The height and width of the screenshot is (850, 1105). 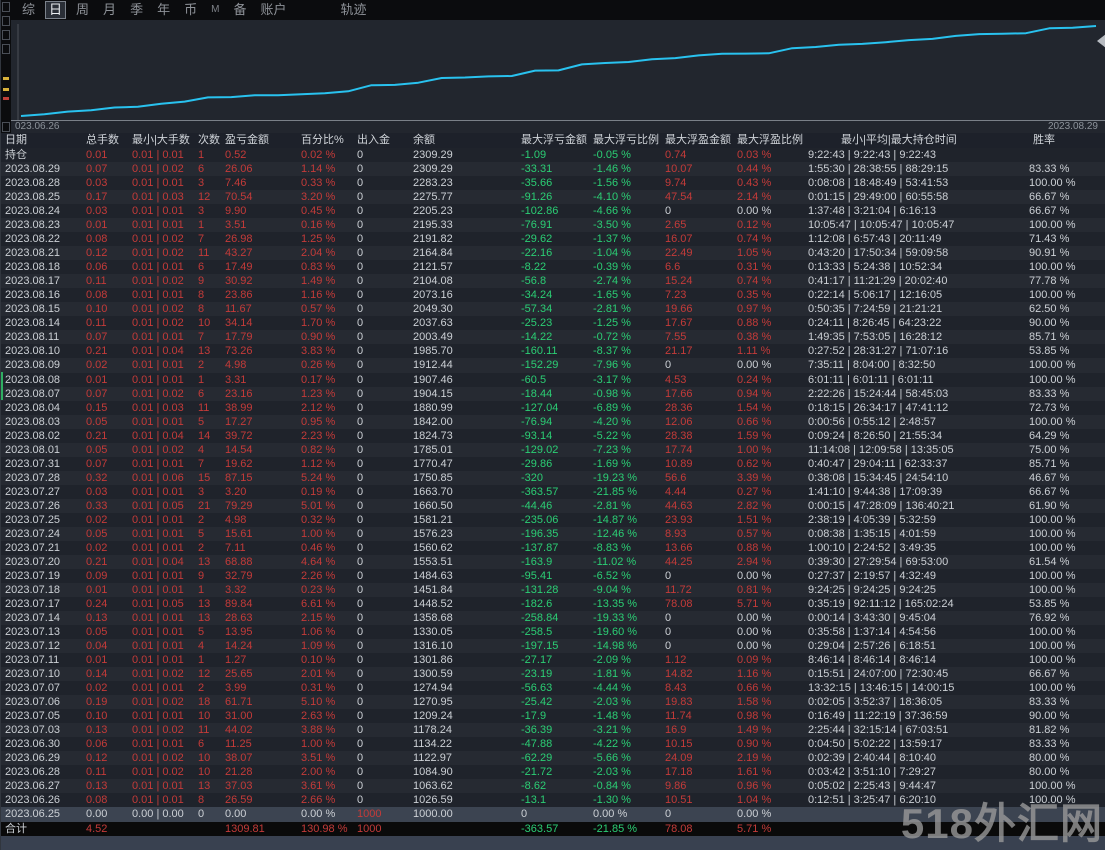 I want to click on column-header: 日期, so click(x=16, y=140).